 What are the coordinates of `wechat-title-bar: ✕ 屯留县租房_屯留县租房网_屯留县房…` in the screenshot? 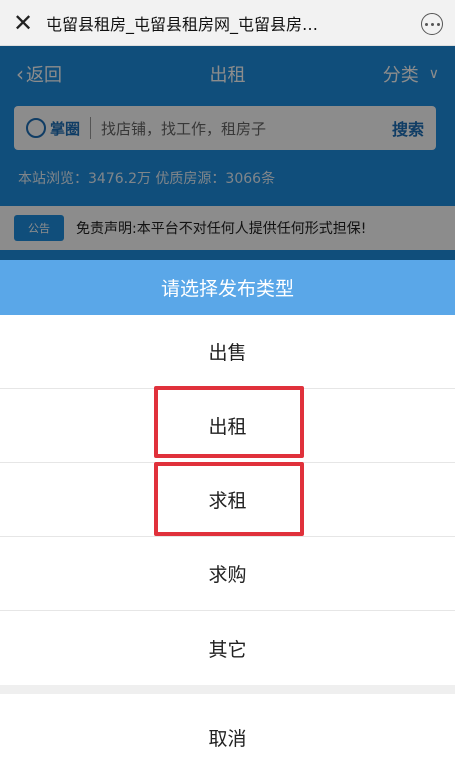 It's located at (227, 23).